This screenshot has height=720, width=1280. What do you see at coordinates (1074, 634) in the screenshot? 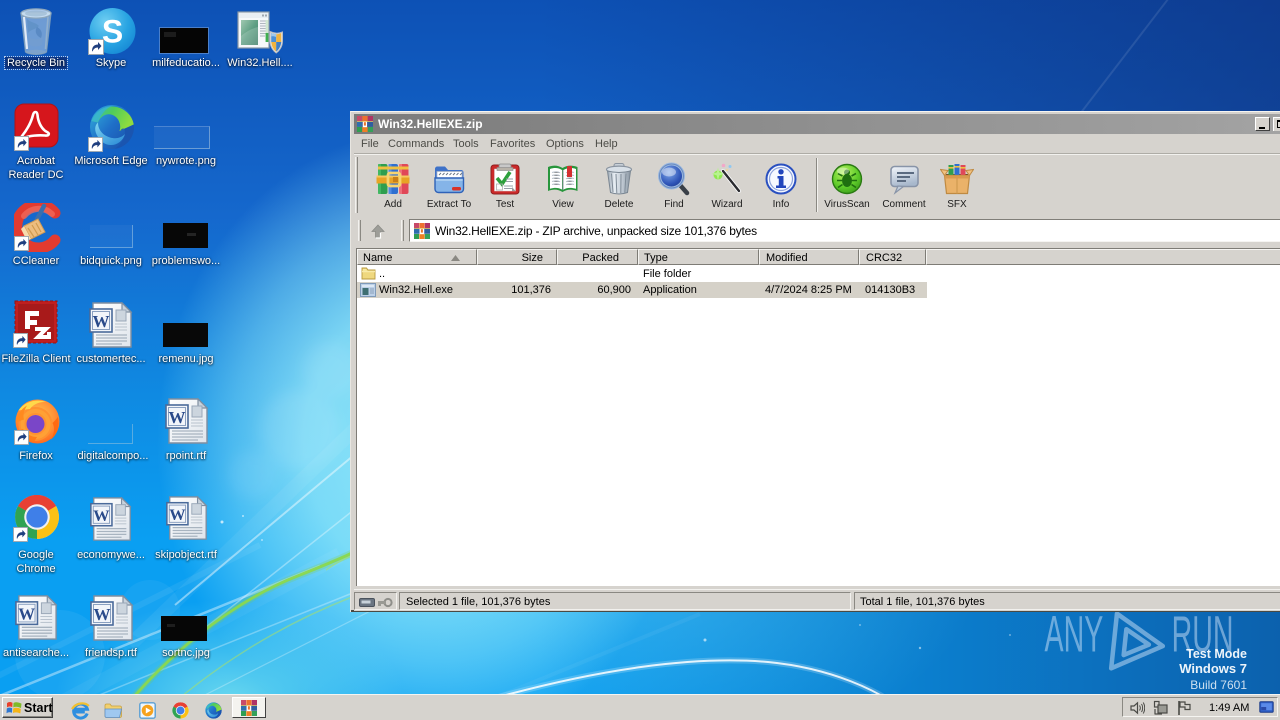
I see `svg-text: ANY` at bounding box center [1074, 634].